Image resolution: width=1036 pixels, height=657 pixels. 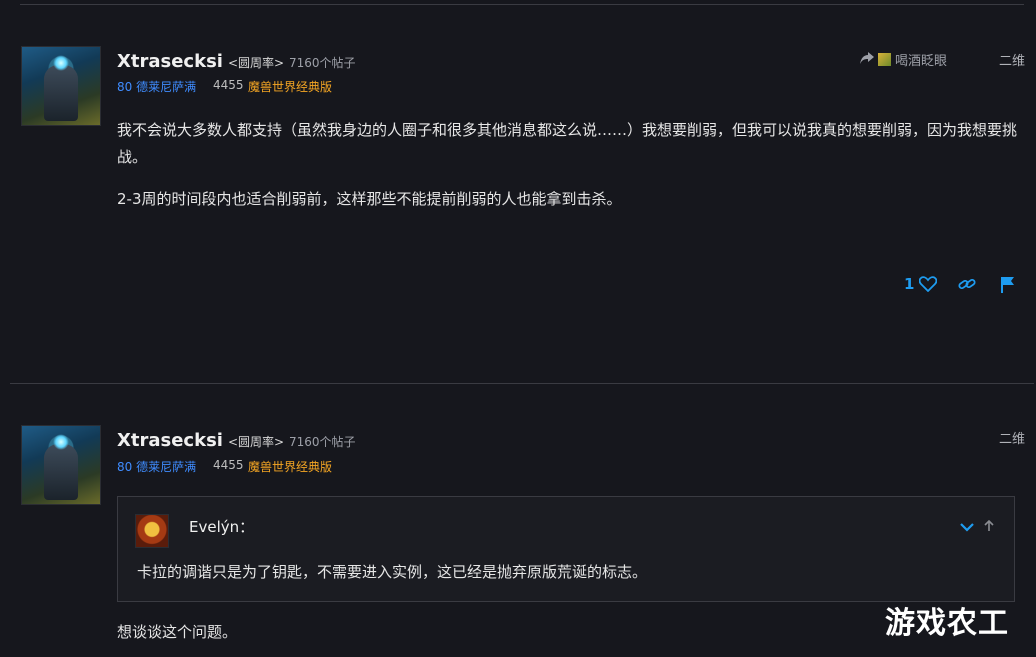 I want to click on like-count: 1, so click(x=909, y=284).